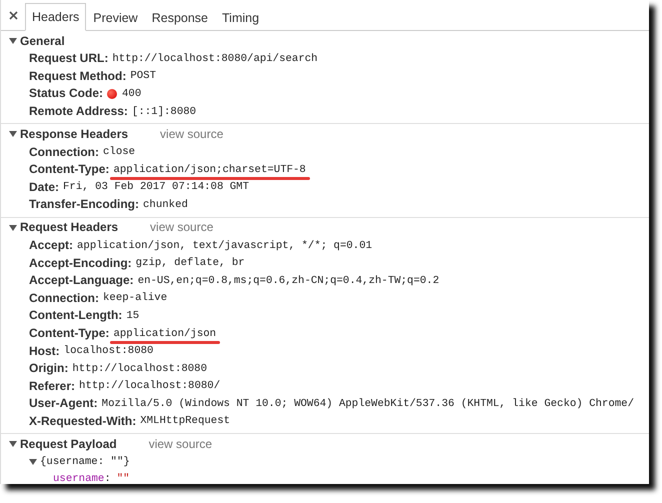  I want to click on header-name: Host:, so click(44, 351).